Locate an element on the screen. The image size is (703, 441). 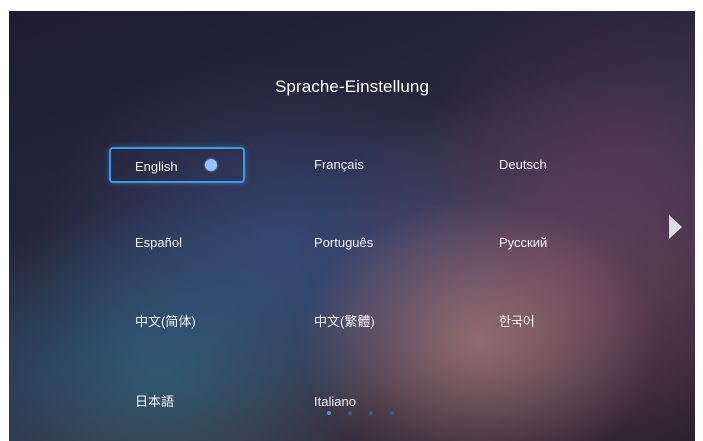
language-option-espanol: Español is located at coordinates (158, 243).